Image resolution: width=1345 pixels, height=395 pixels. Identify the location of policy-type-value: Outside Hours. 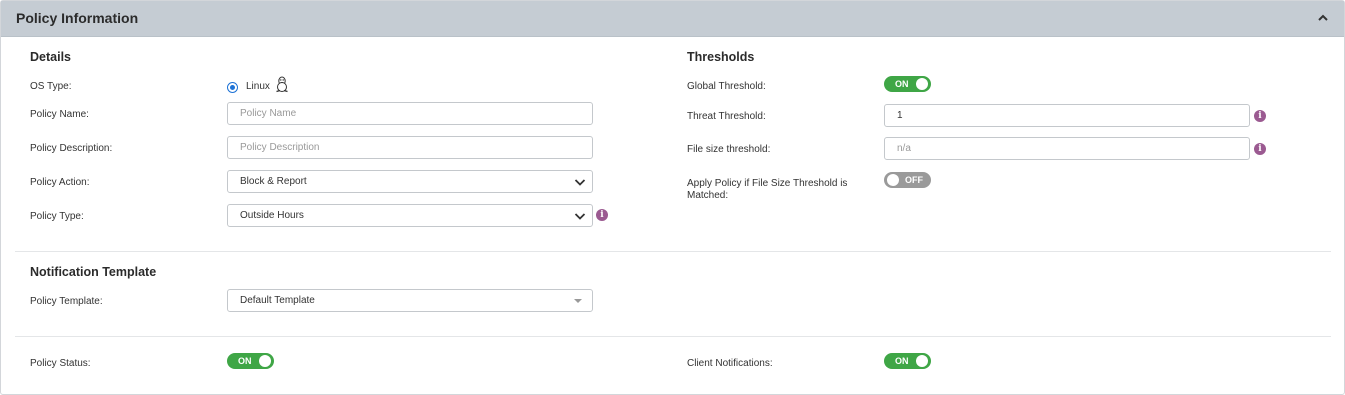
(272, 215).